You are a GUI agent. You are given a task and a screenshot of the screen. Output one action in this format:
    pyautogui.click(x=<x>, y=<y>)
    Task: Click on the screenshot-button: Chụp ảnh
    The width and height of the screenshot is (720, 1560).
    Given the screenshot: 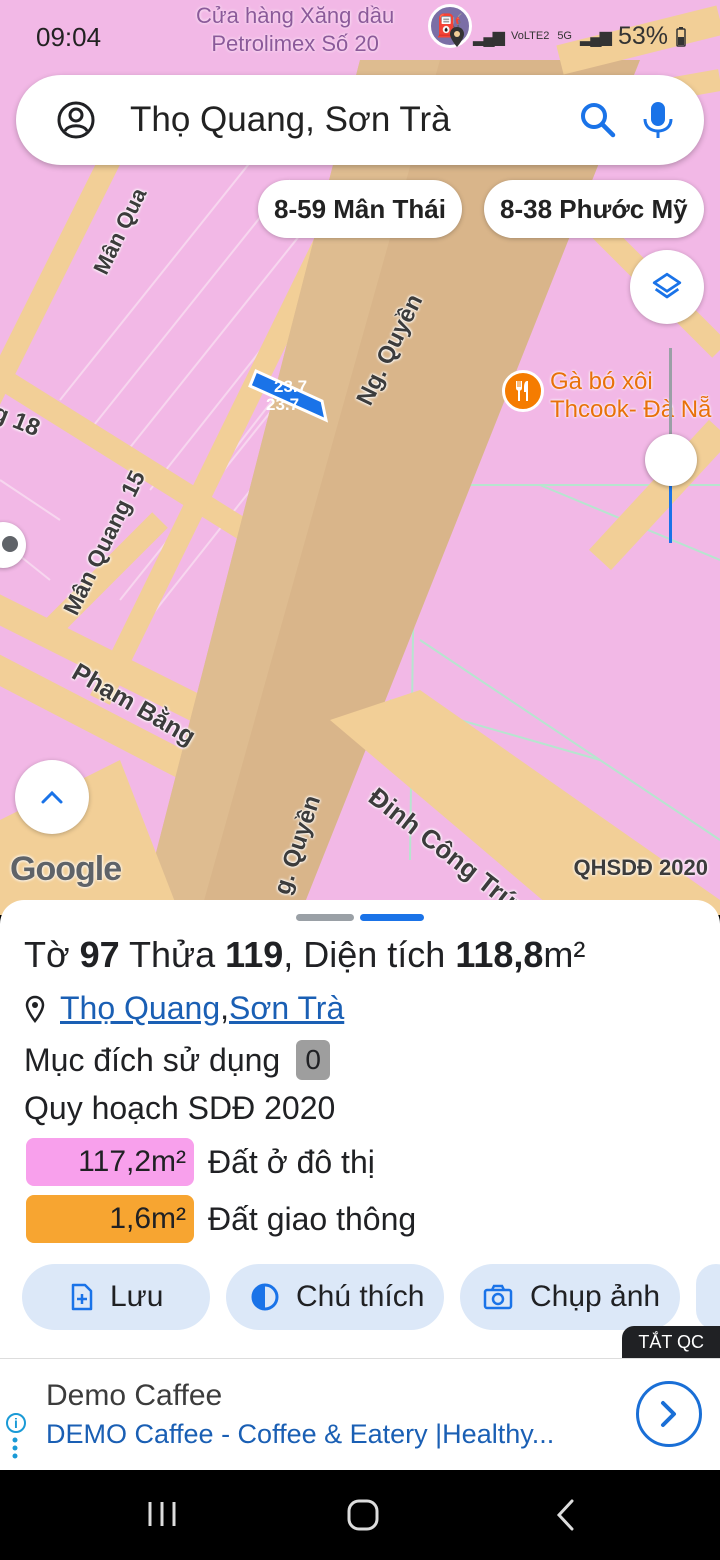 What is the action you would take?
    pyautogui.click(x=570, y=1297)
    